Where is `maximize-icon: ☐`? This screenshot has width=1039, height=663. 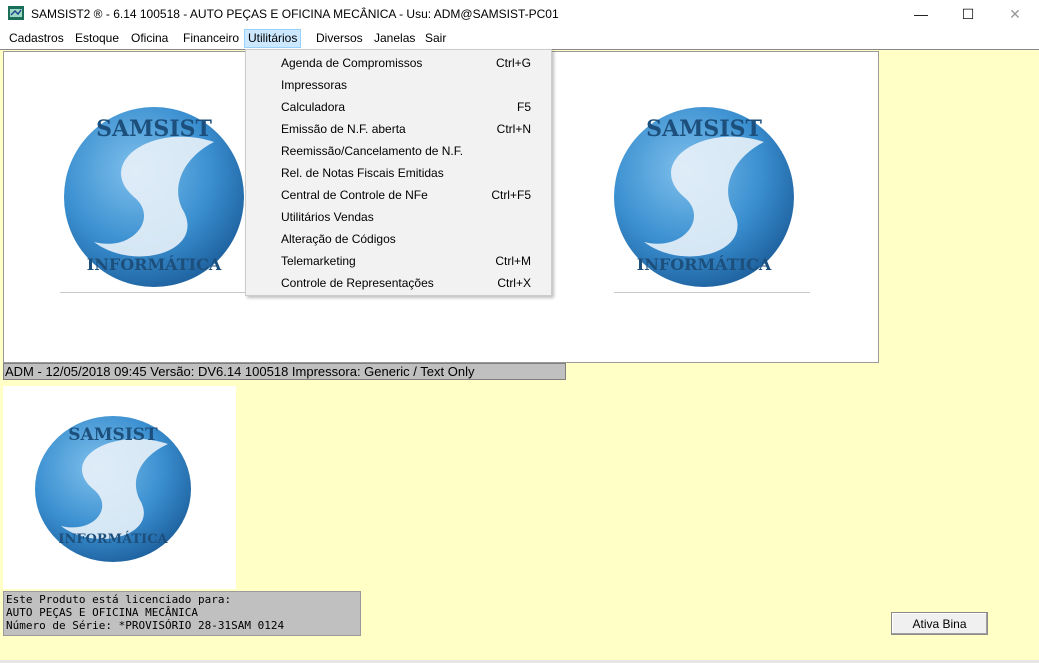
maximize-icon: ☐ is located at coordinates (968, 13).